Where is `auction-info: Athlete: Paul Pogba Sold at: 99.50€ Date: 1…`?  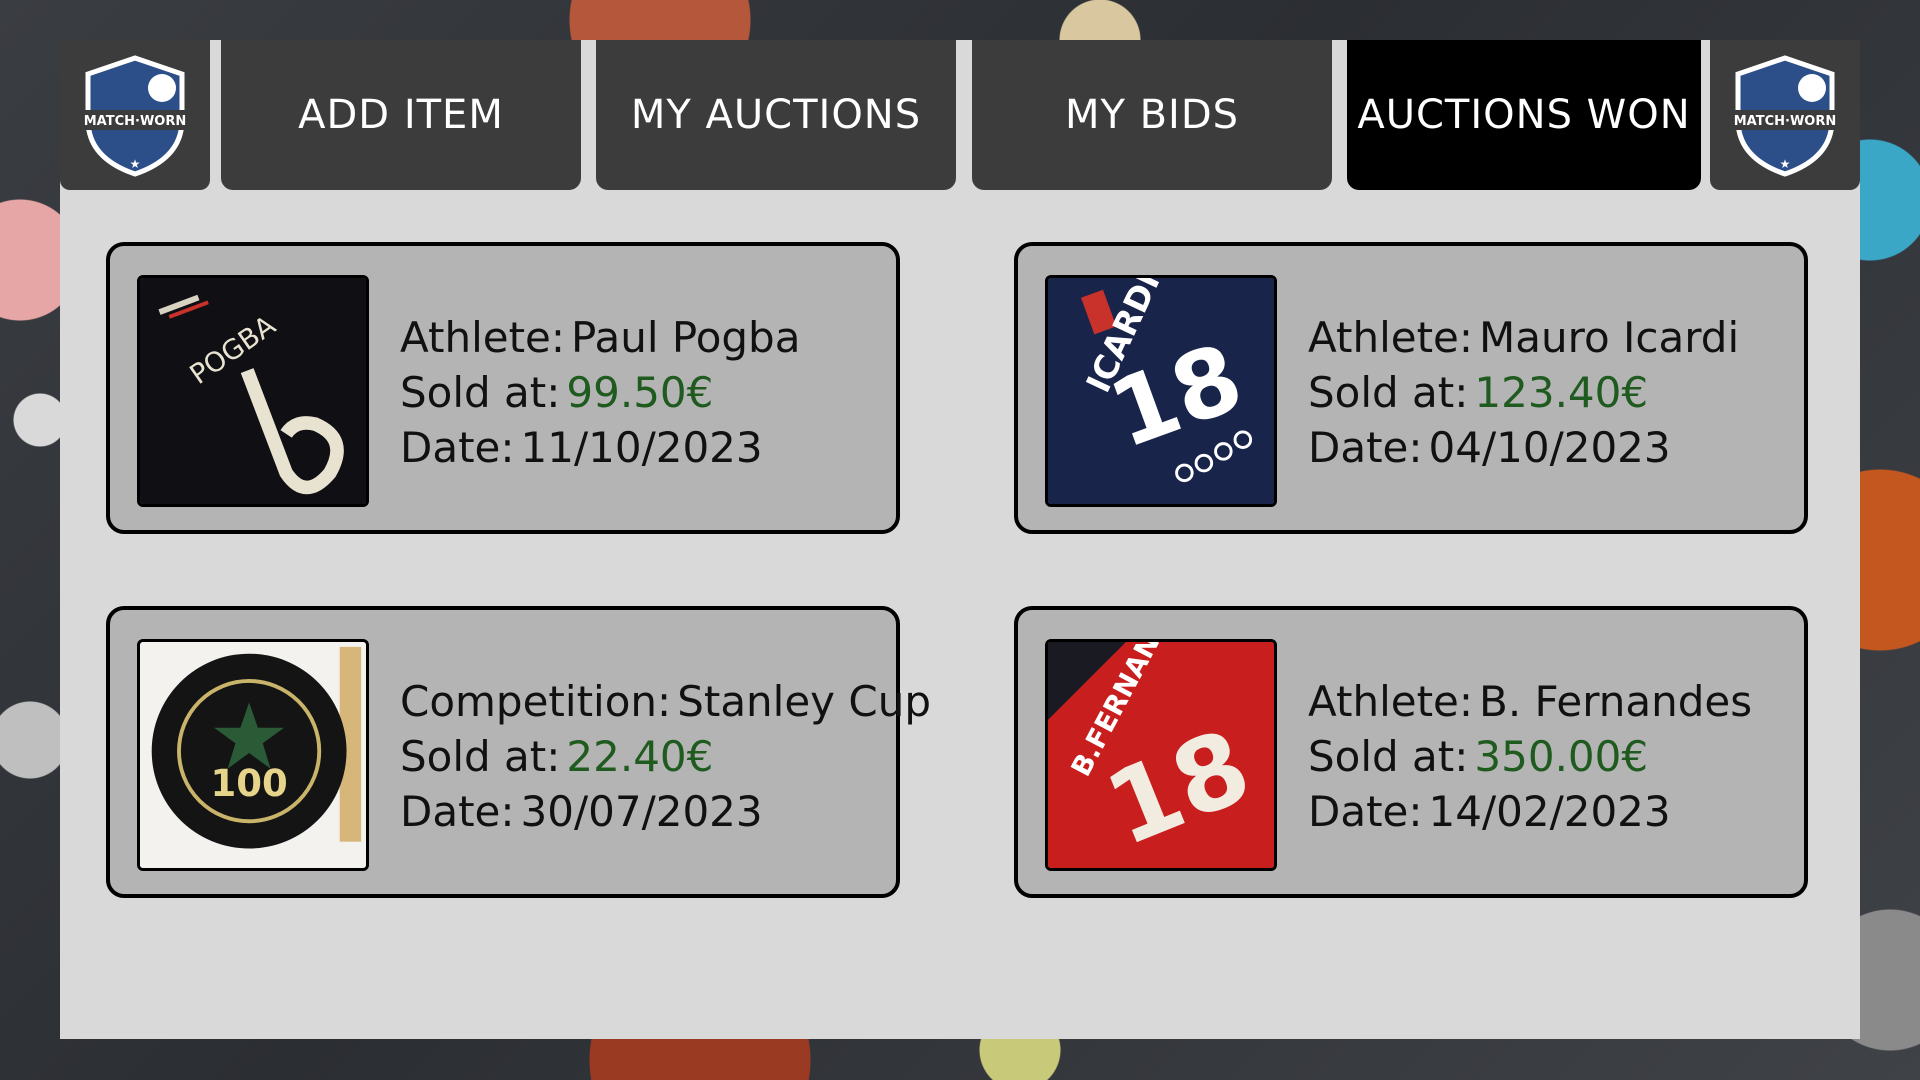
auction-info: Athlete: Paul Pogba Sold at: 99.50€ Date: 1… is located at coordinates (600, 392).